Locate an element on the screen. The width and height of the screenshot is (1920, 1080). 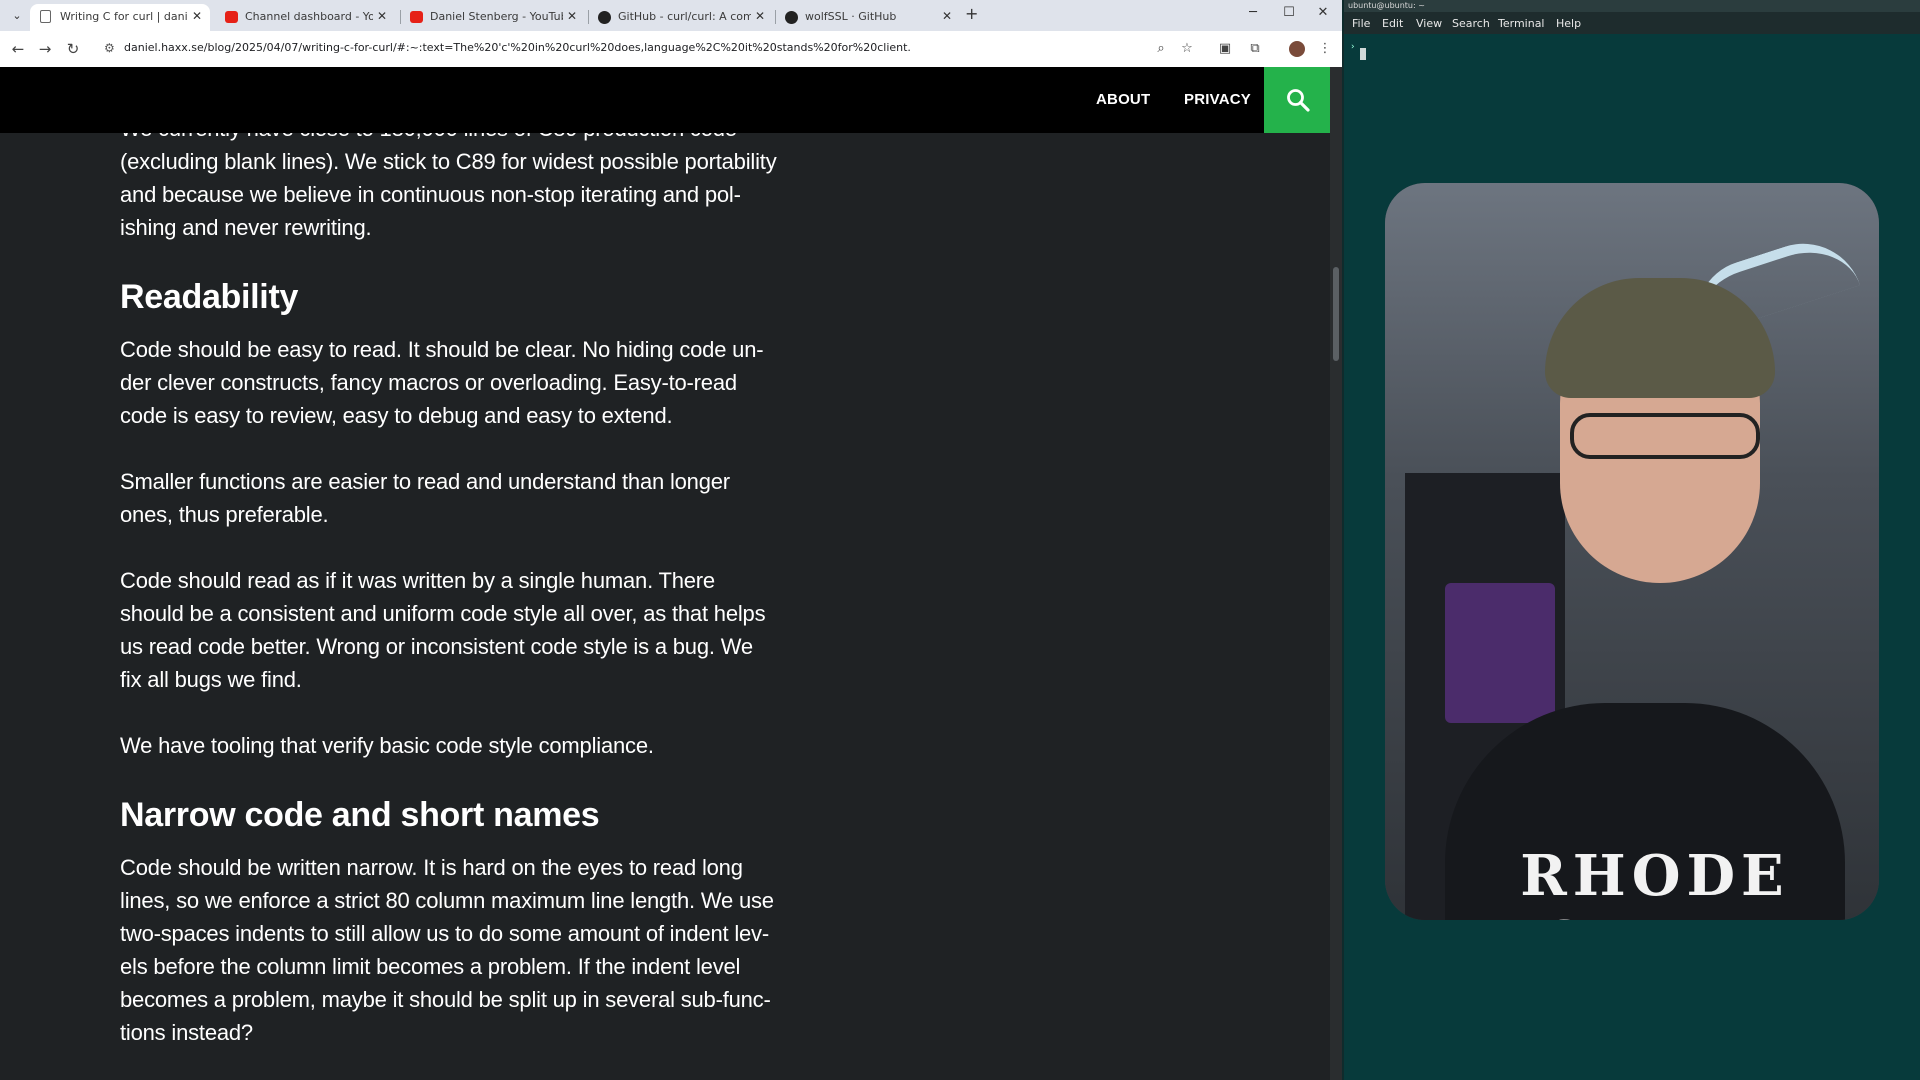
profile-avatar is located at coordinates (1297, 49).